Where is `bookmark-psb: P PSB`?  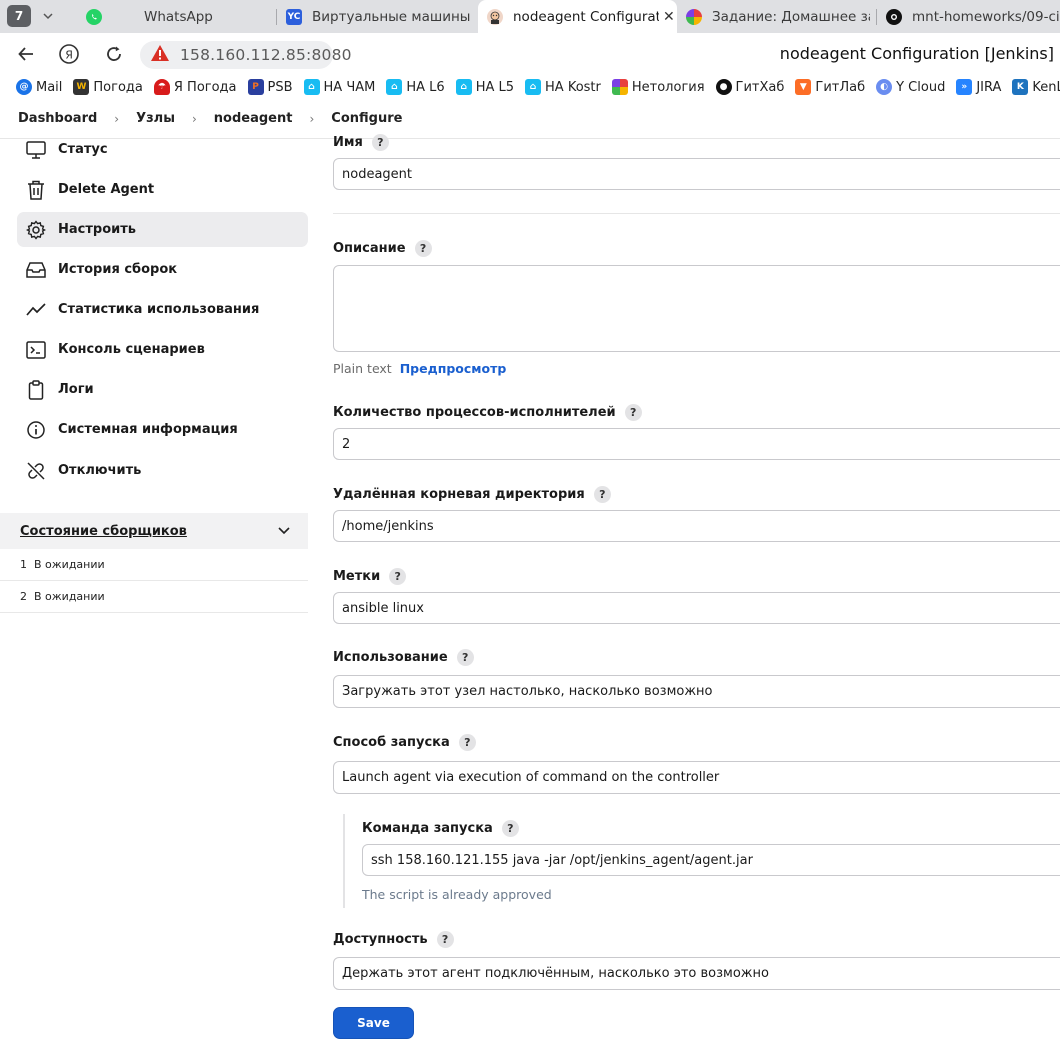
bookmark-psb: P PSB is located at coordinates (270, 87).